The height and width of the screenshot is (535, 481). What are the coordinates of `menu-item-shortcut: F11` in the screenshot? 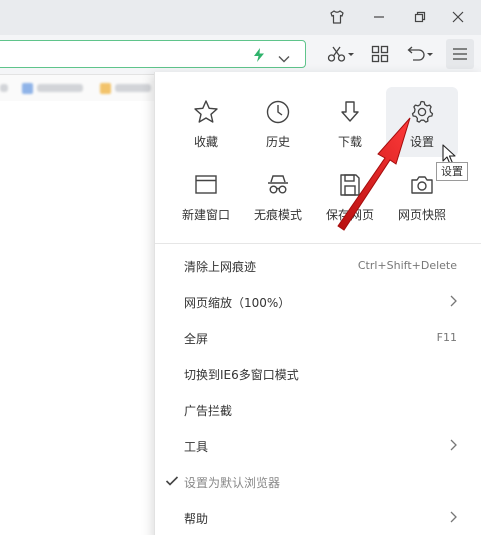 It's located at (446, 337).